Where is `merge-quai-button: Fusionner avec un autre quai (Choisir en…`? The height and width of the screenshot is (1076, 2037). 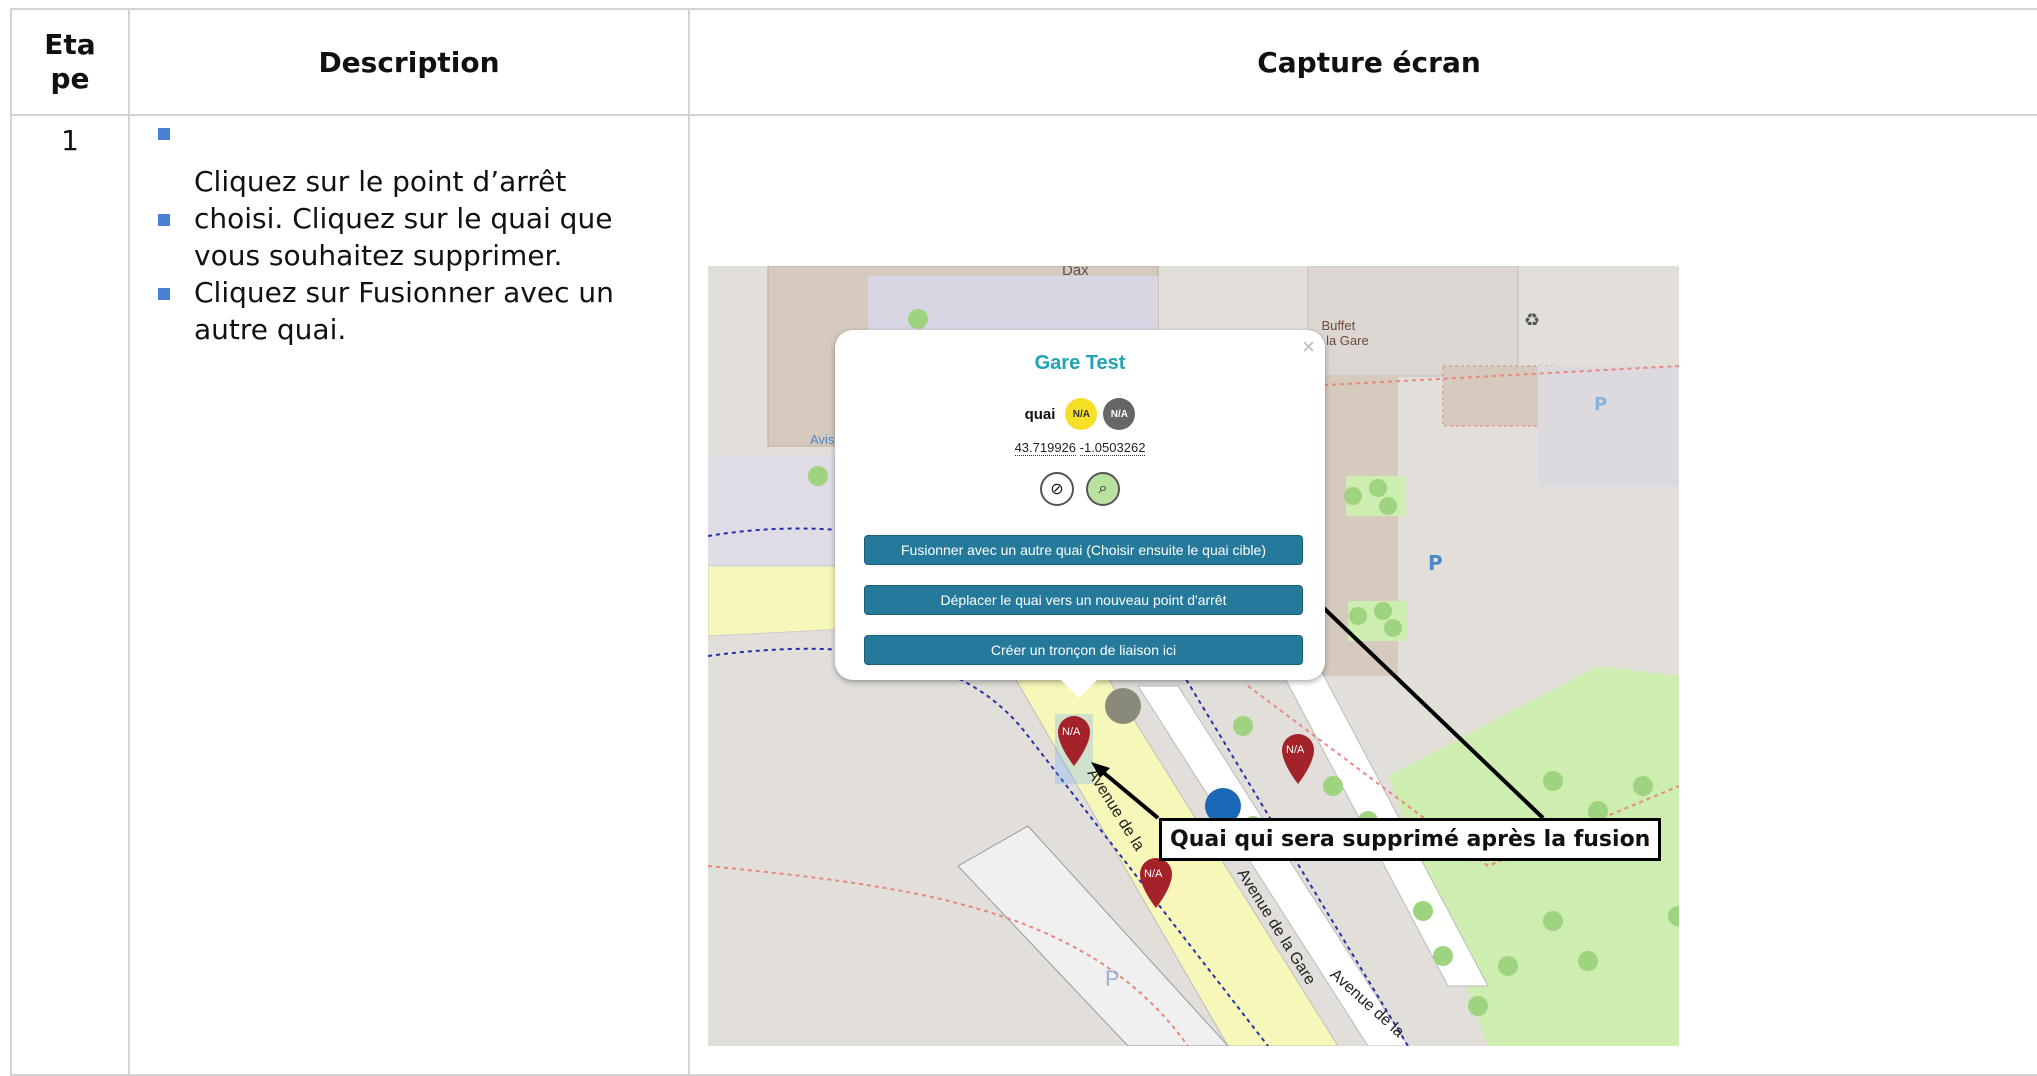
merge-quai-button: Fusionner avec un autre quai (Choisir en… is located at coordinates (1083, 550).